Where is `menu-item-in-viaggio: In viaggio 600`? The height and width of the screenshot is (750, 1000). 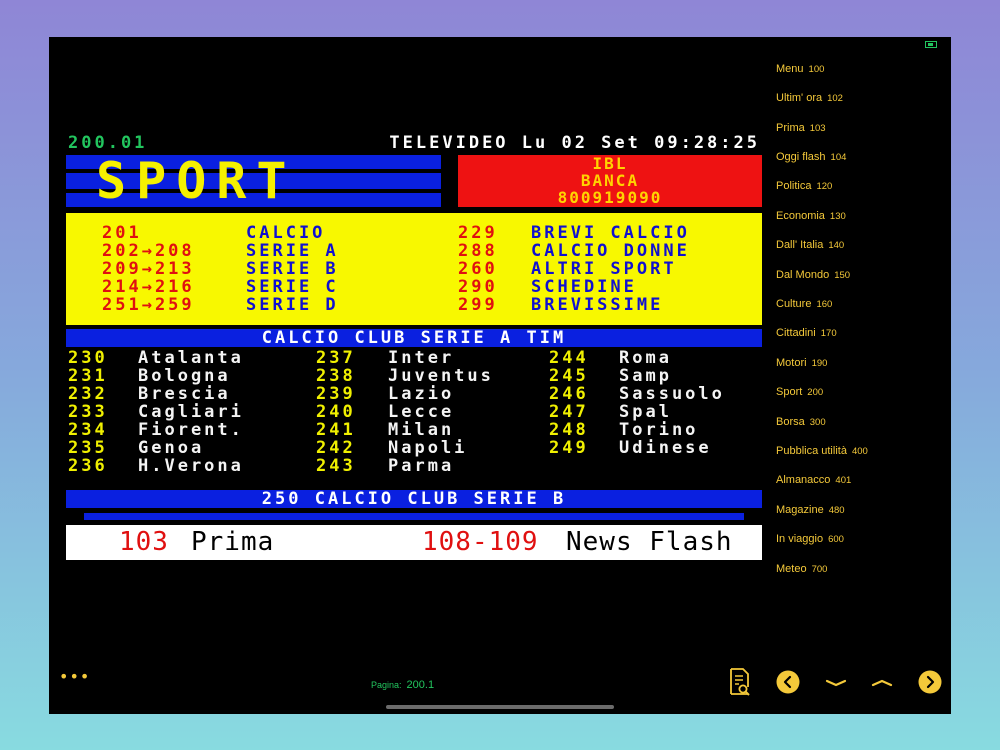 menu-item-in-viaggio: In viaggio 600 is located at coordinates (810, 537).